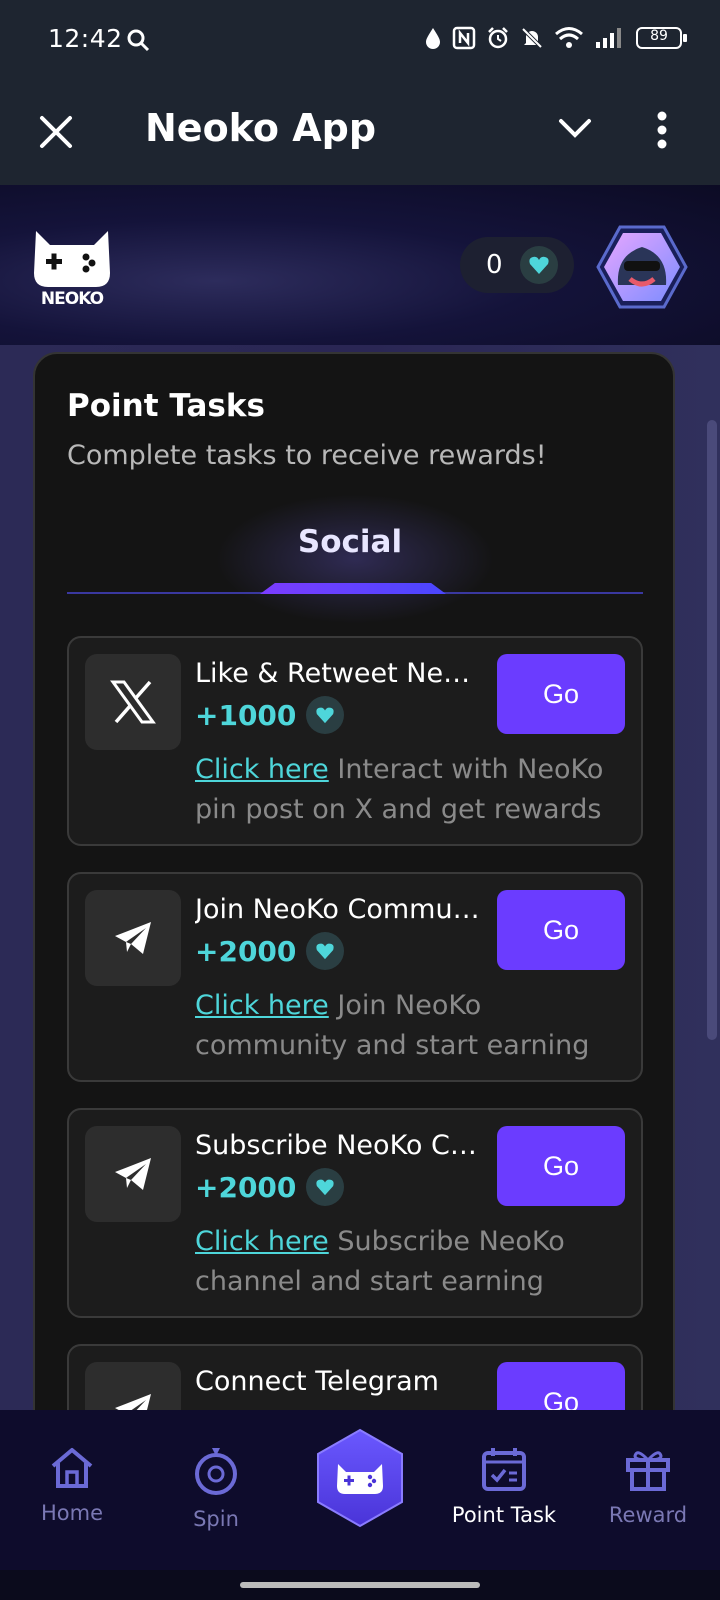 Image resolution: width=720 pixels, height=1600 pixels. Describe the element at coordinates (712, 730) in the screenshot. I see `scrollbar` at that location.